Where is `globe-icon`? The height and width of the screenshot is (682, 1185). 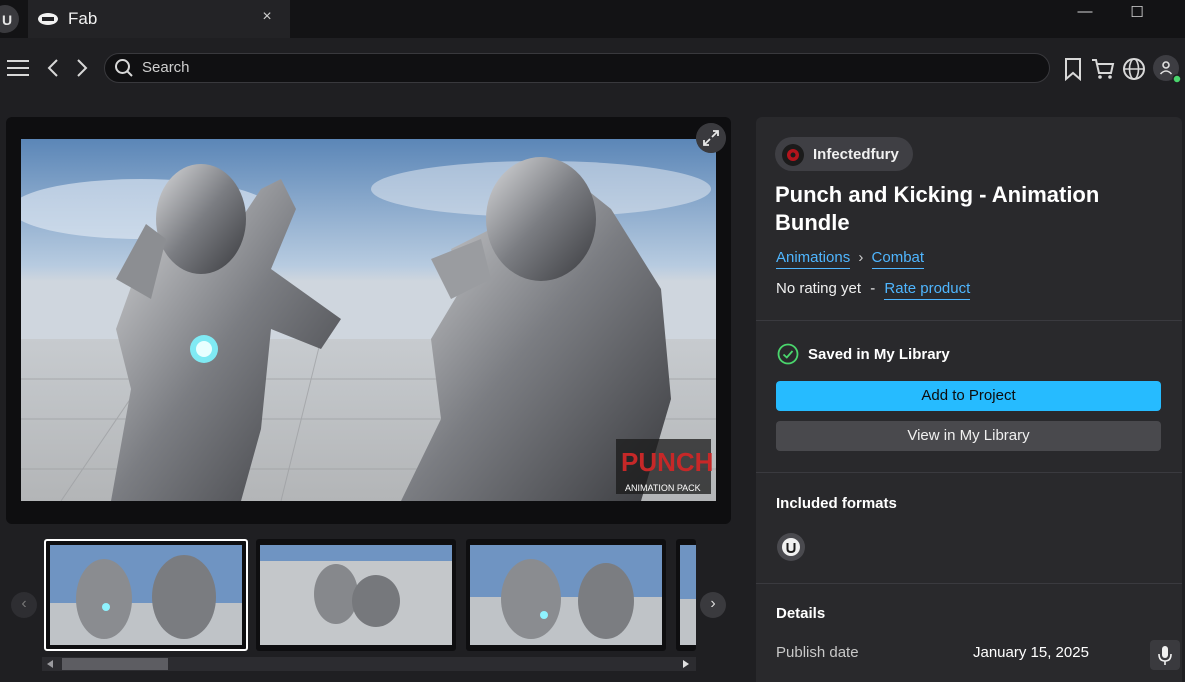
globe-icon is located at coordinates (1134, 69).